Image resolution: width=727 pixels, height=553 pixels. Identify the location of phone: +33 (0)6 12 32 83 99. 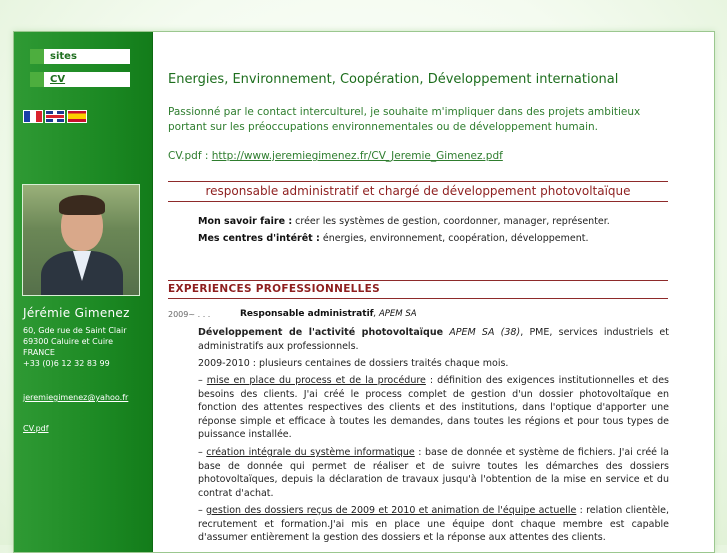
(66, 363).